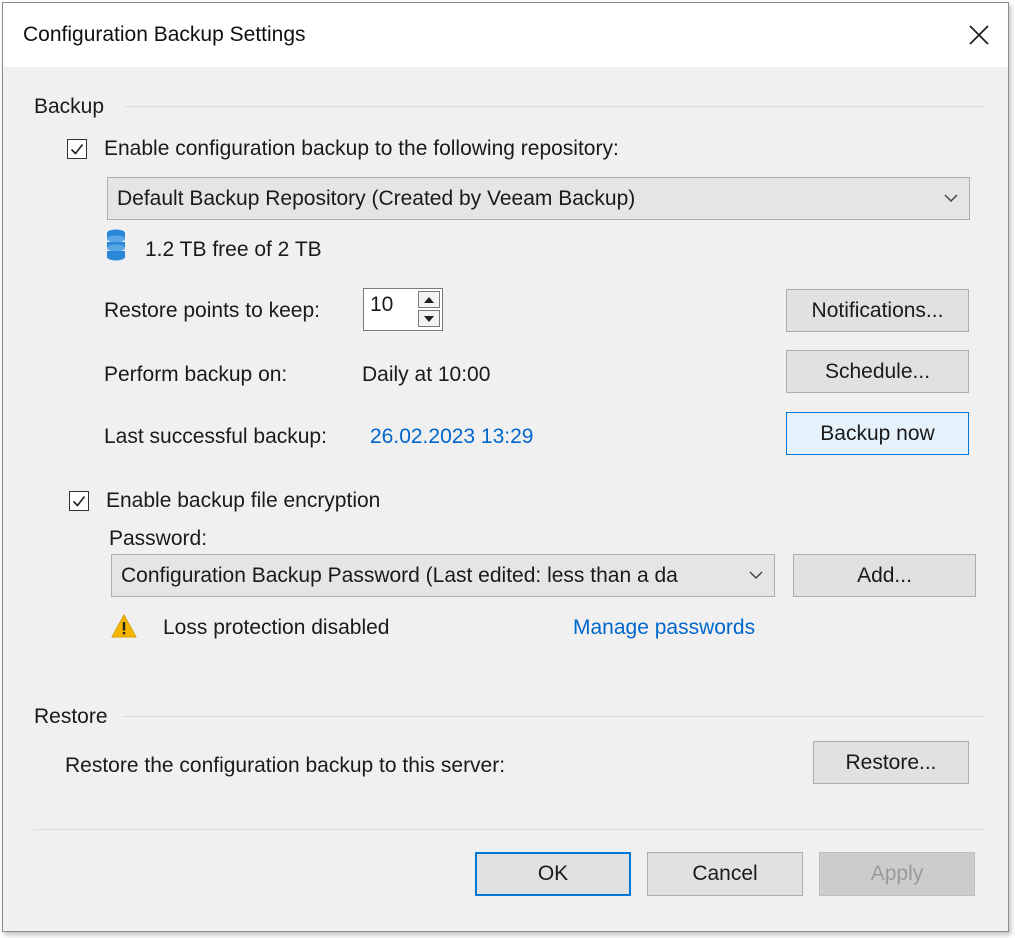  Describe the element at coordinates (243, 500) in the screenshot. I see `enable-encryption-label: Enable backup file encryption` at that location.